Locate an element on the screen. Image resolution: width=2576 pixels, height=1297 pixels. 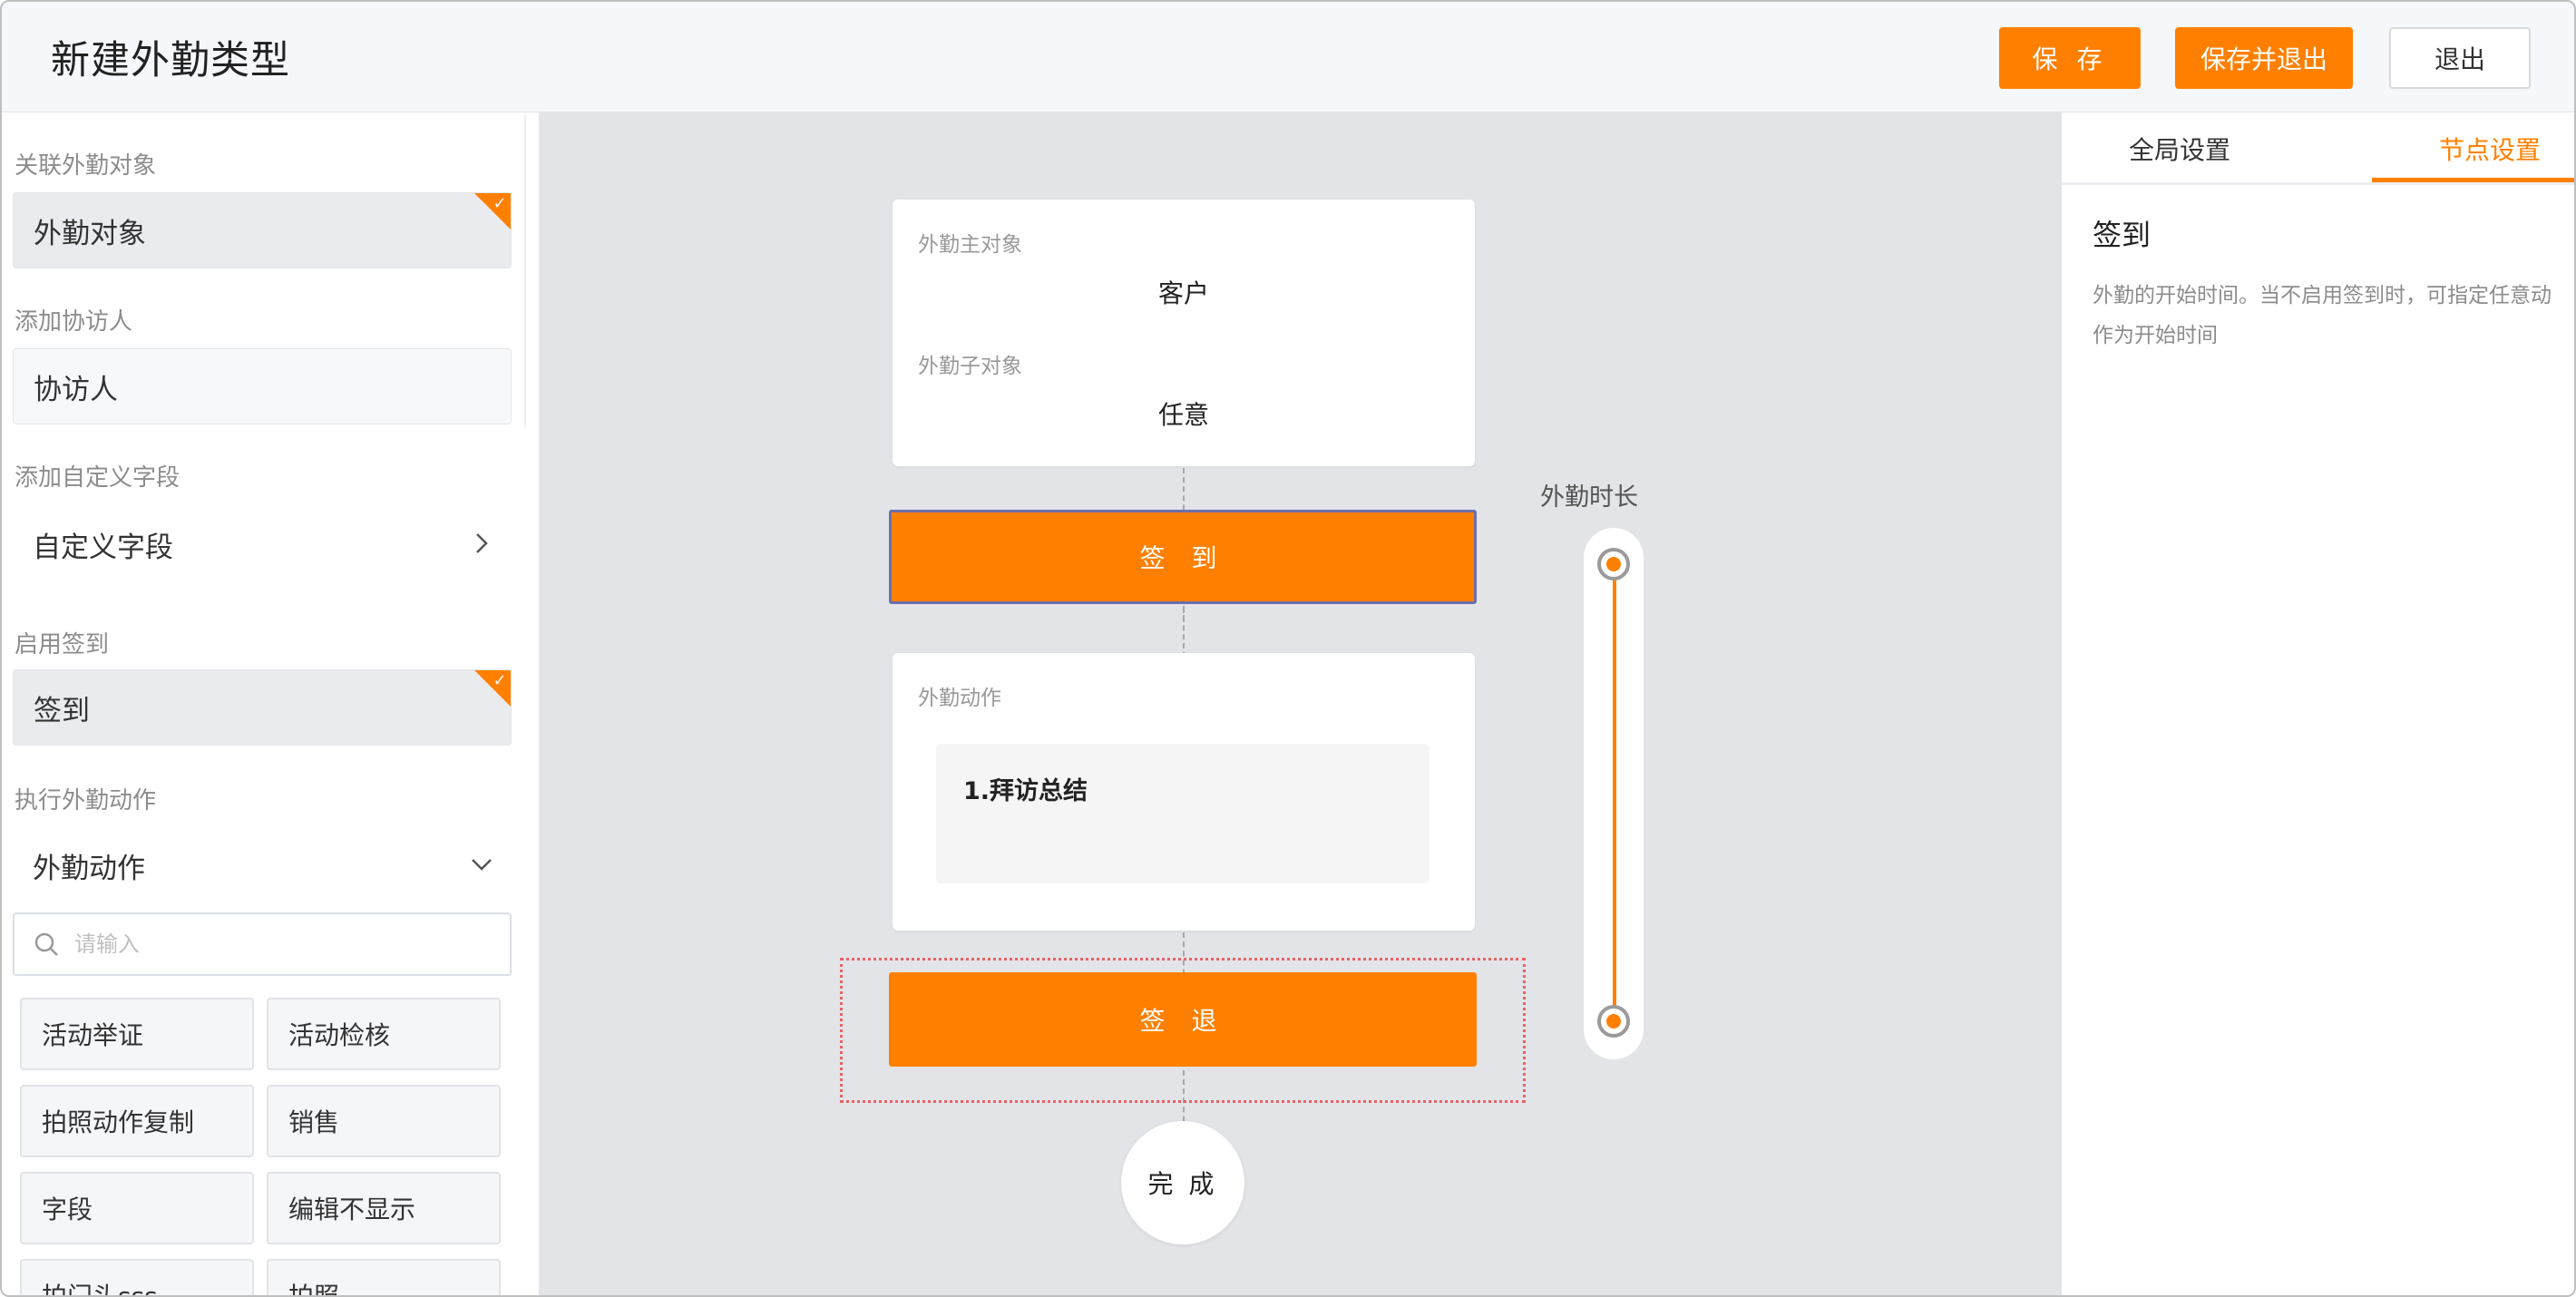
search-input is located at coordinates (283, 944).